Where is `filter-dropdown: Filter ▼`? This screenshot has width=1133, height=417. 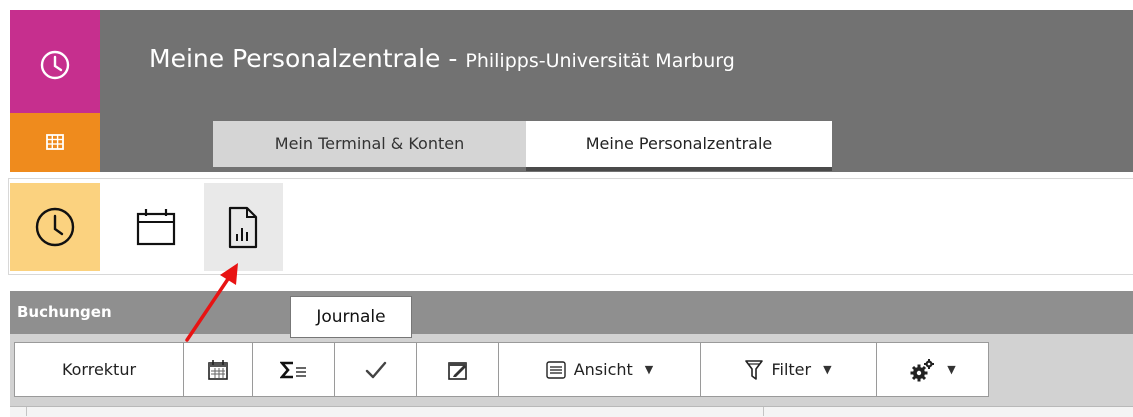 filter-dropdown: Filter ▼ is located at coordinates (789, 369).